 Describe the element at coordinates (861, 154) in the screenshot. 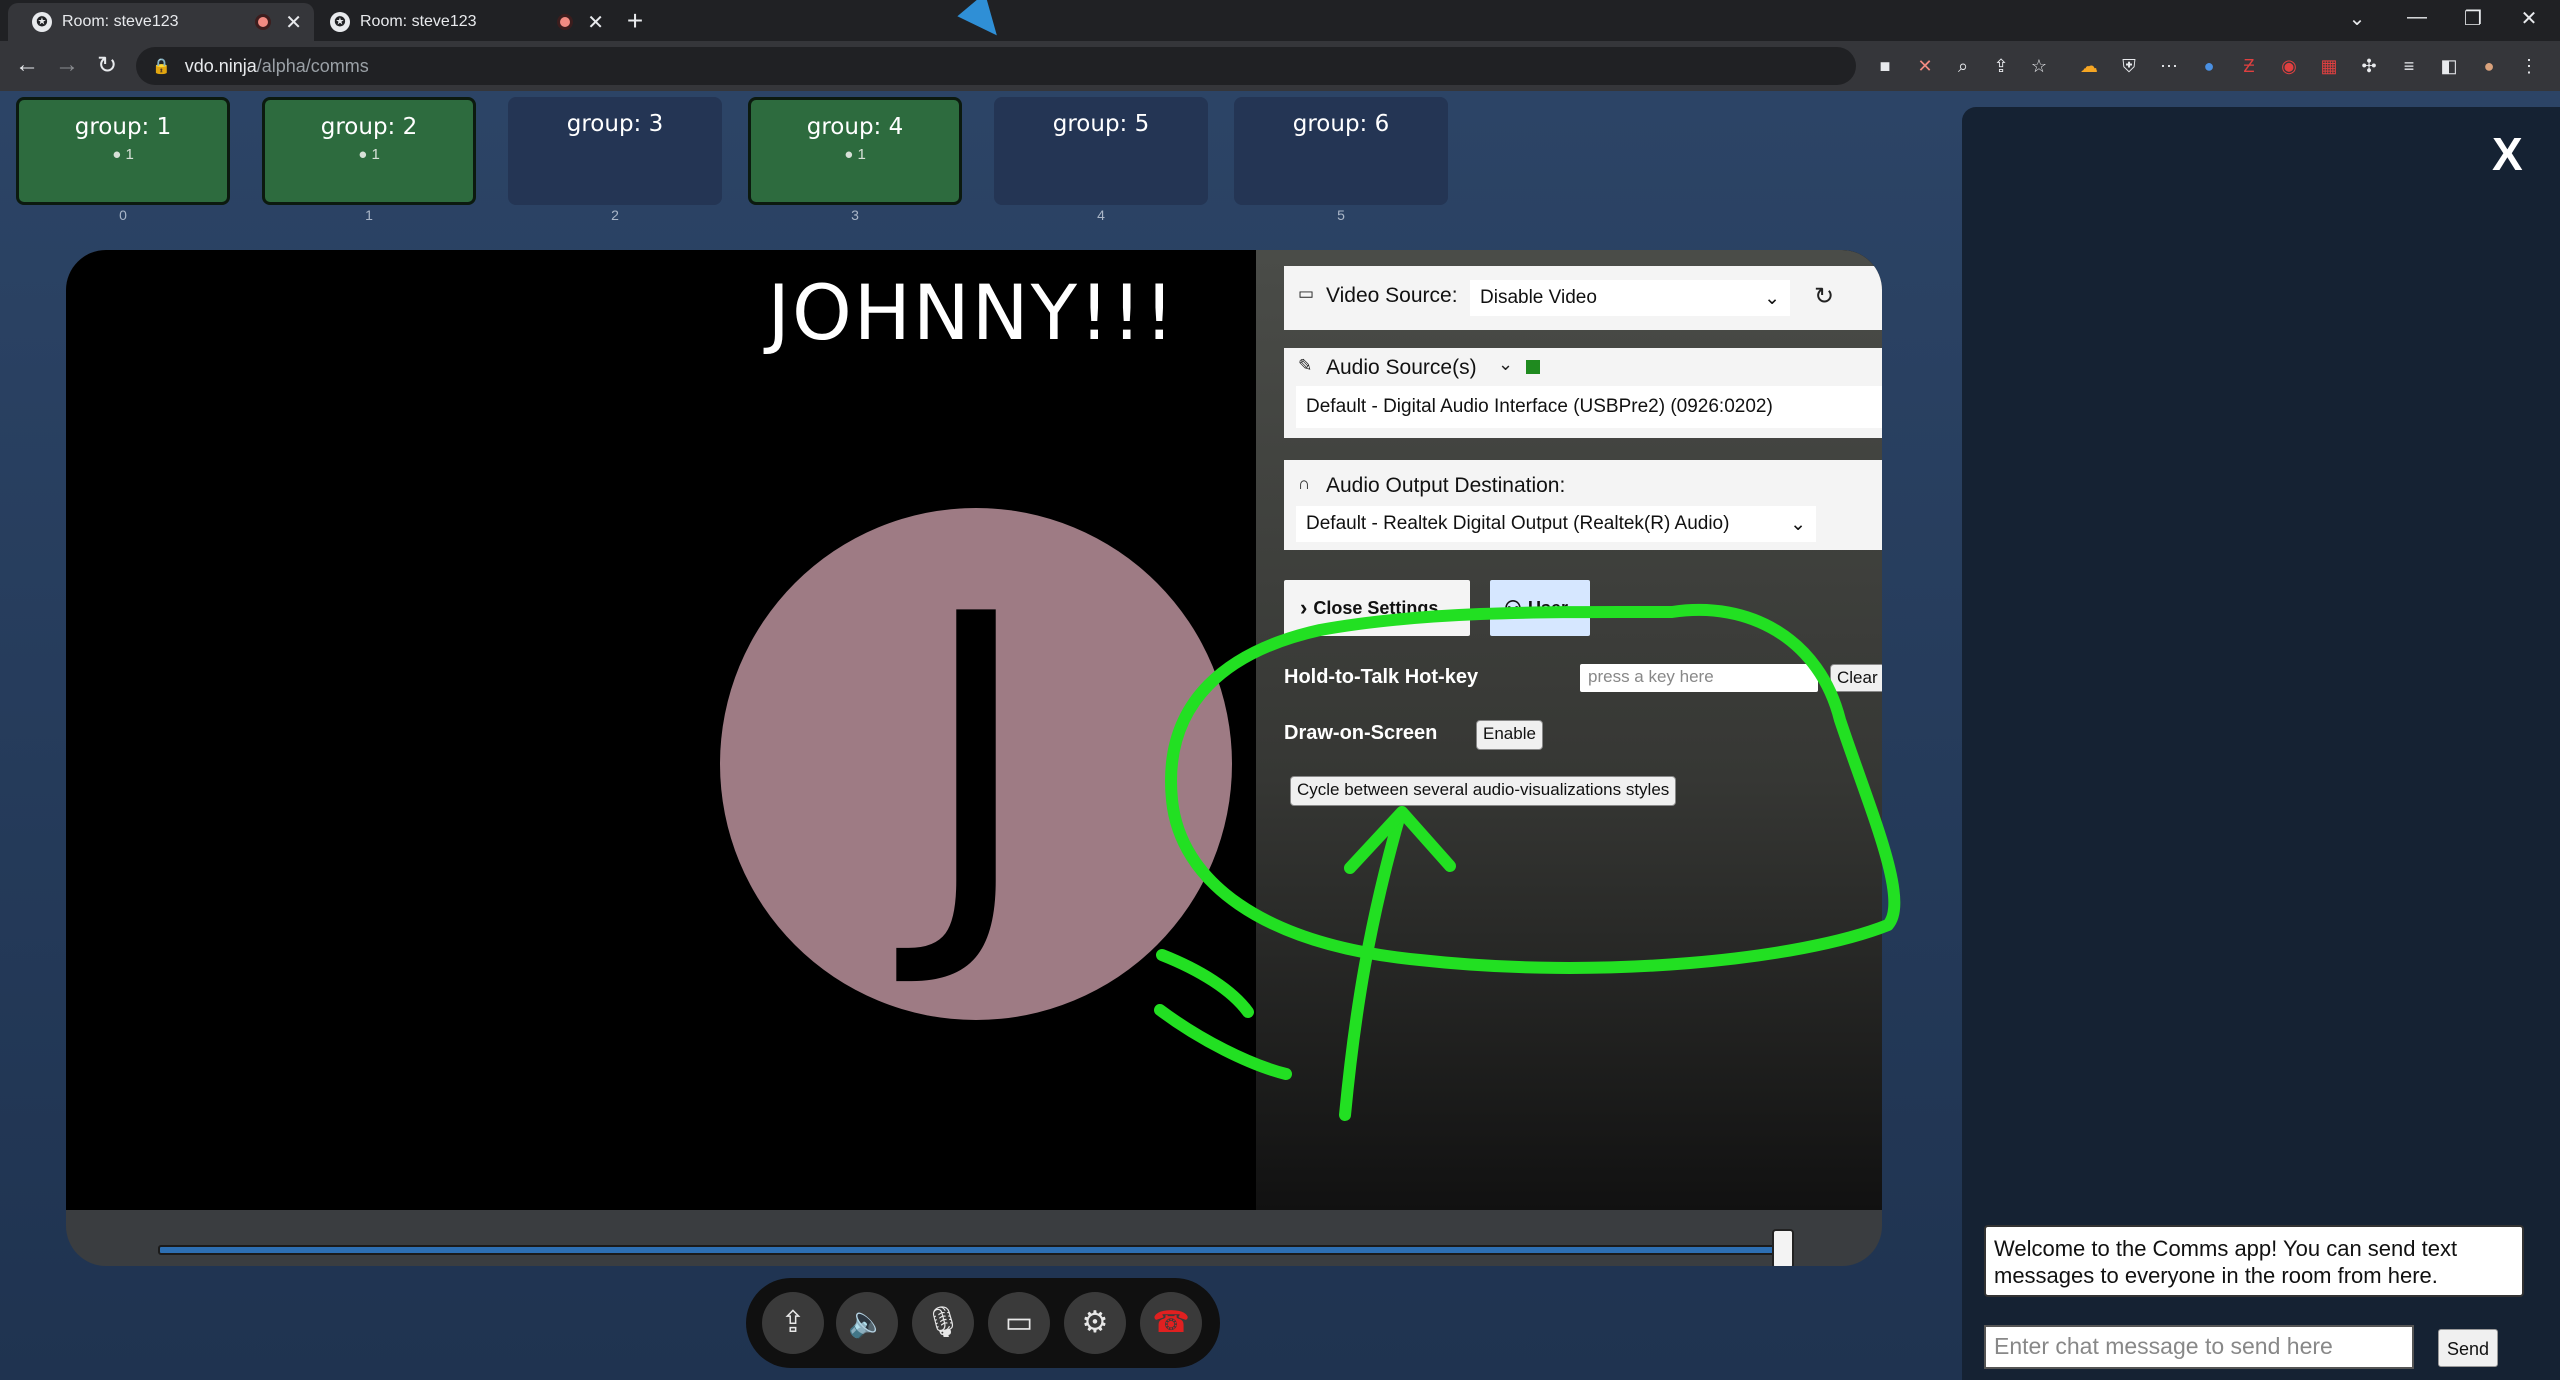

I see `member-count-value: 1` at that location.